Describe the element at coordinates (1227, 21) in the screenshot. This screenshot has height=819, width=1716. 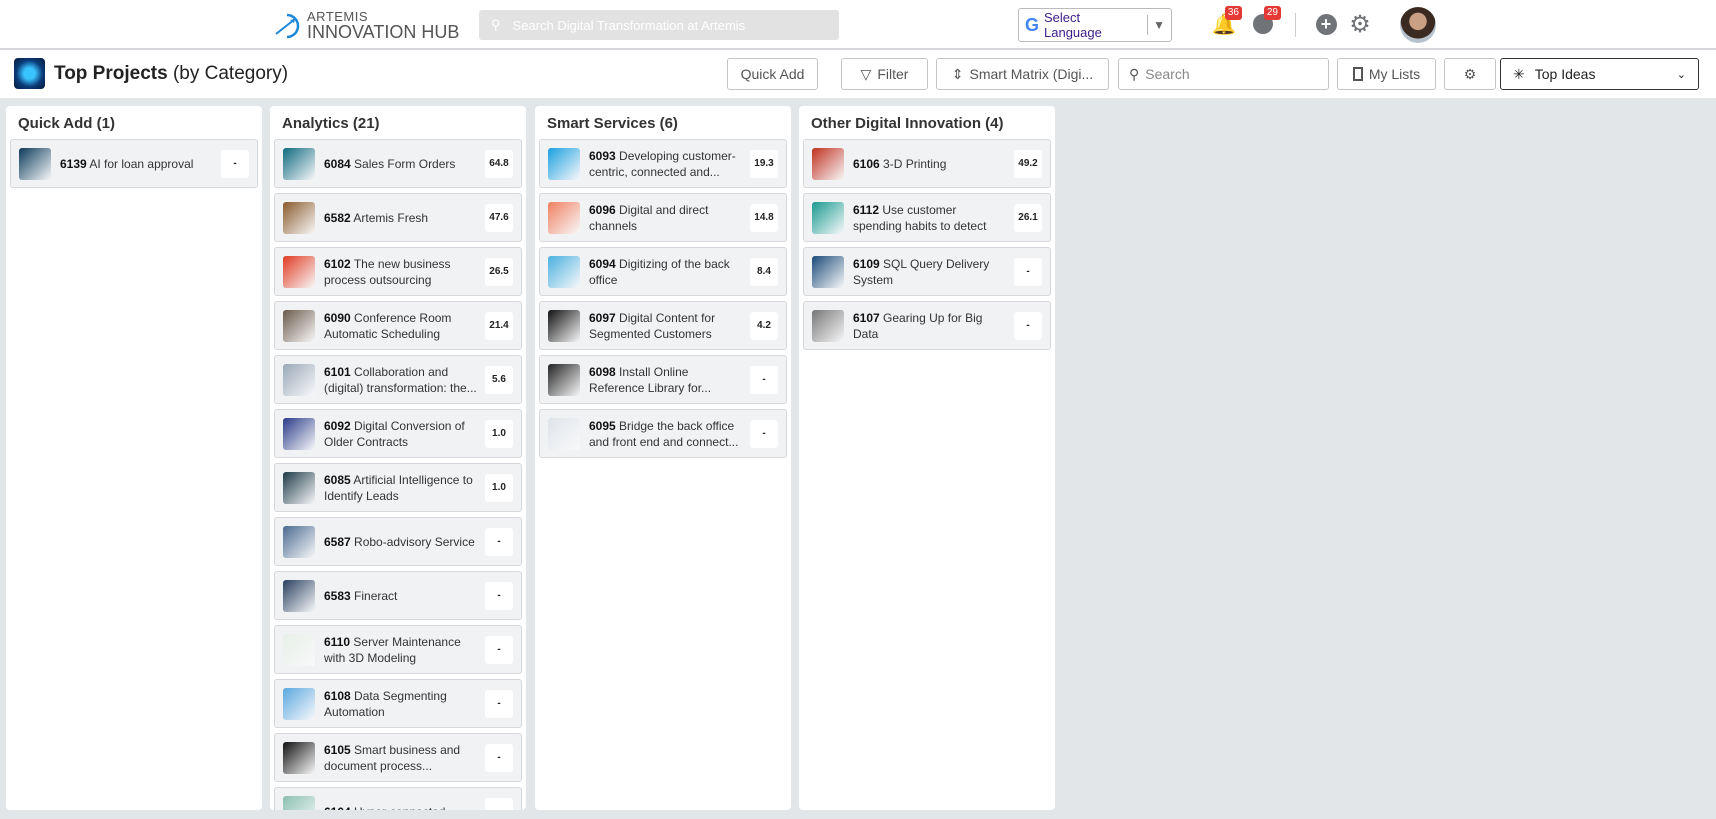
I see `notifications-button: 🔔 36` at that location.